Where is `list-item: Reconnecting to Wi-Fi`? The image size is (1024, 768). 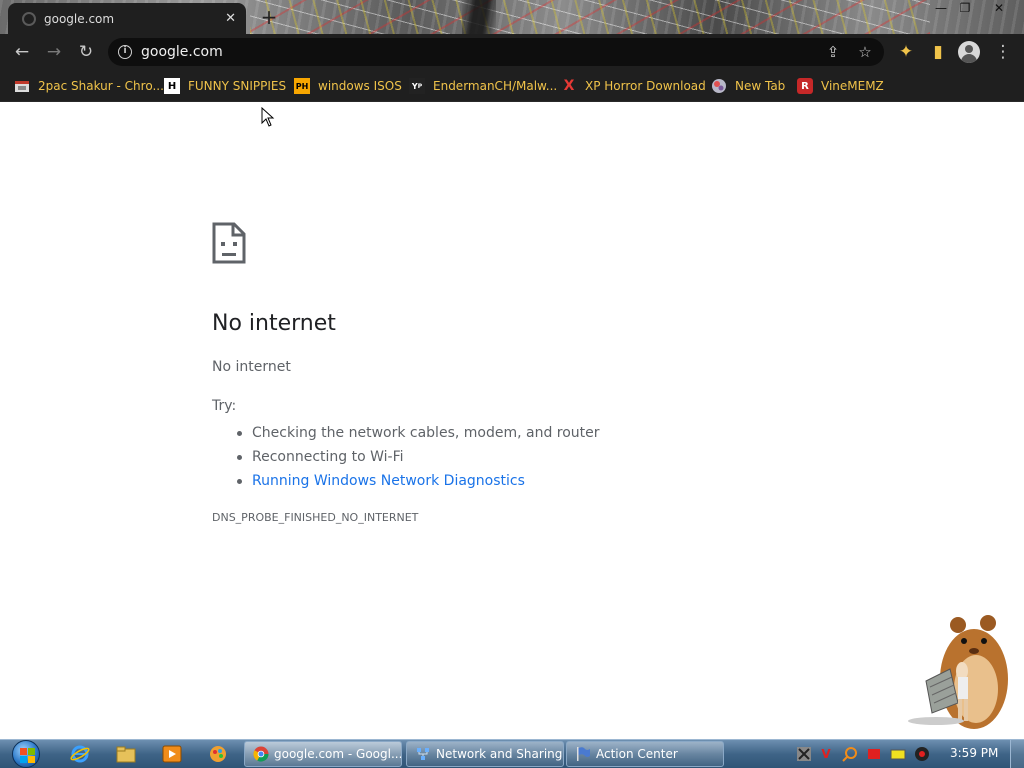
list-item: Reconnecting to Wi-Fi is located at coordinates (418, 457).